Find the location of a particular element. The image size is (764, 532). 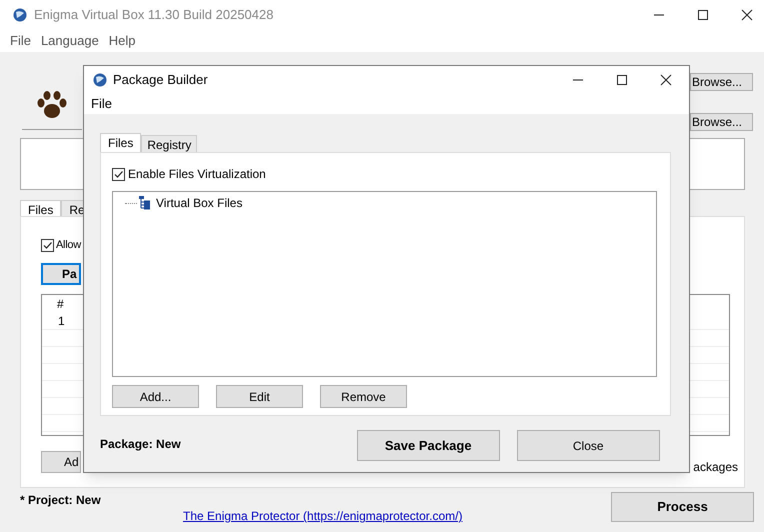

tree-icon is located at coordinates (145, 203).